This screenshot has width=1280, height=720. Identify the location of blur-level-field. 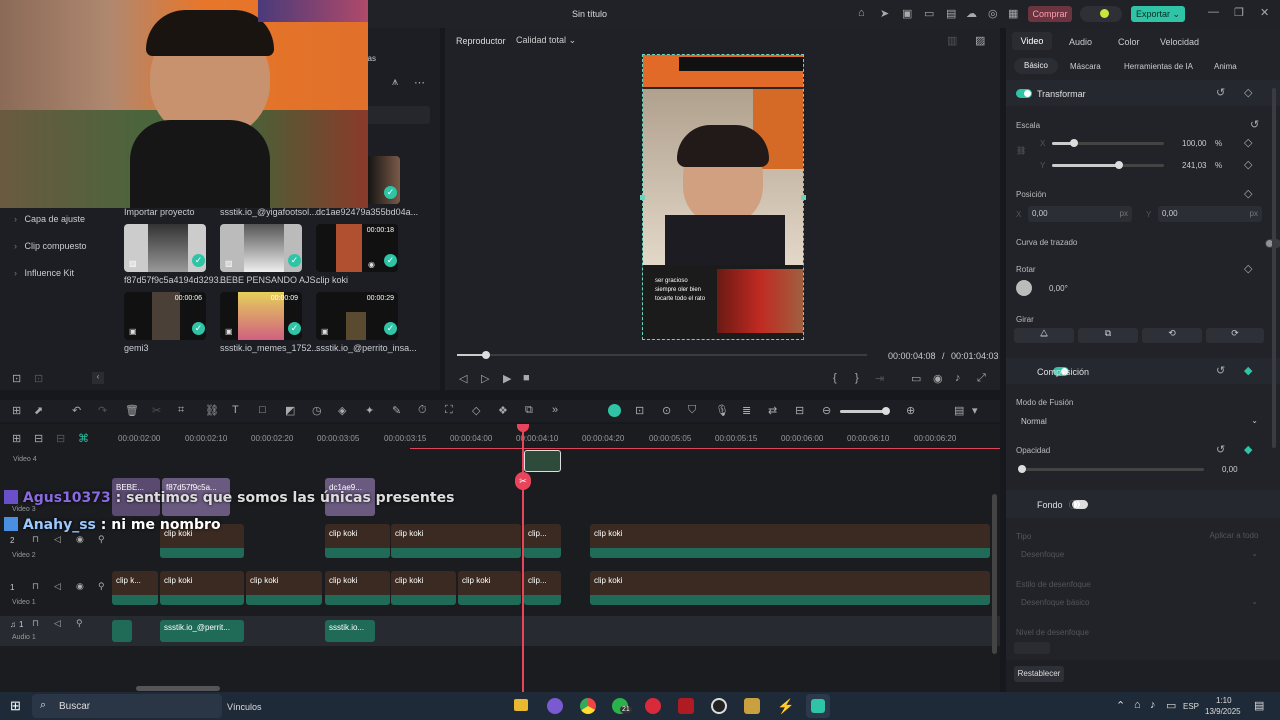
(1032, 648).